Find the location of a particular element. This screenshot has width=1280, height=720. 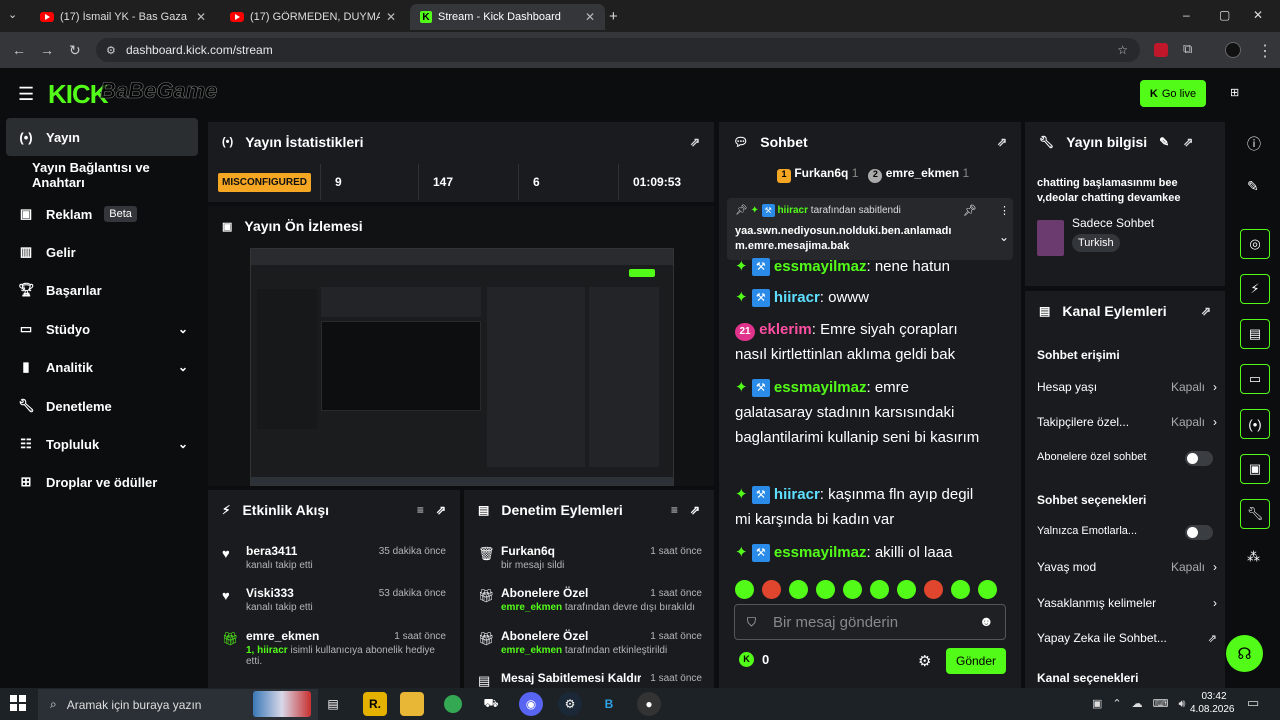

chevron-down-icon: ⌄ is located at coordinates (1004, 237).